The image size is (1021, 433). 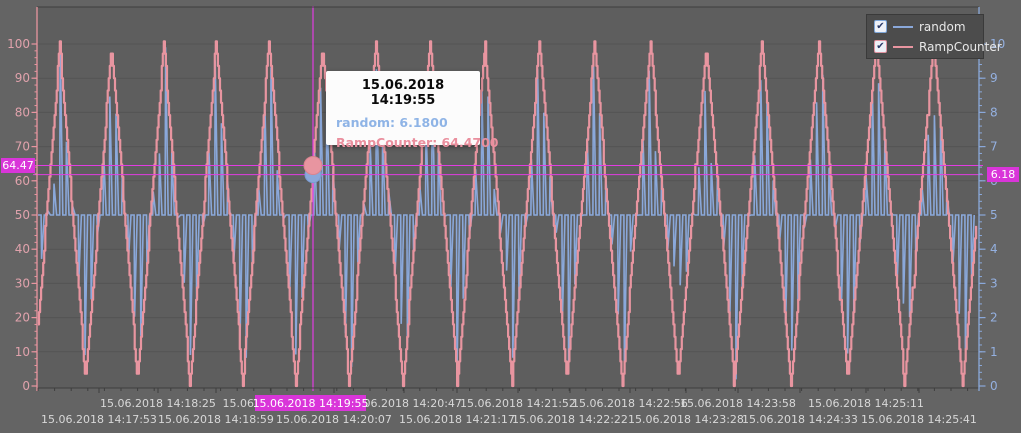 I want to click on x-axis-label: 15.06.2018 14:20:07, so click(x=334, y=419).